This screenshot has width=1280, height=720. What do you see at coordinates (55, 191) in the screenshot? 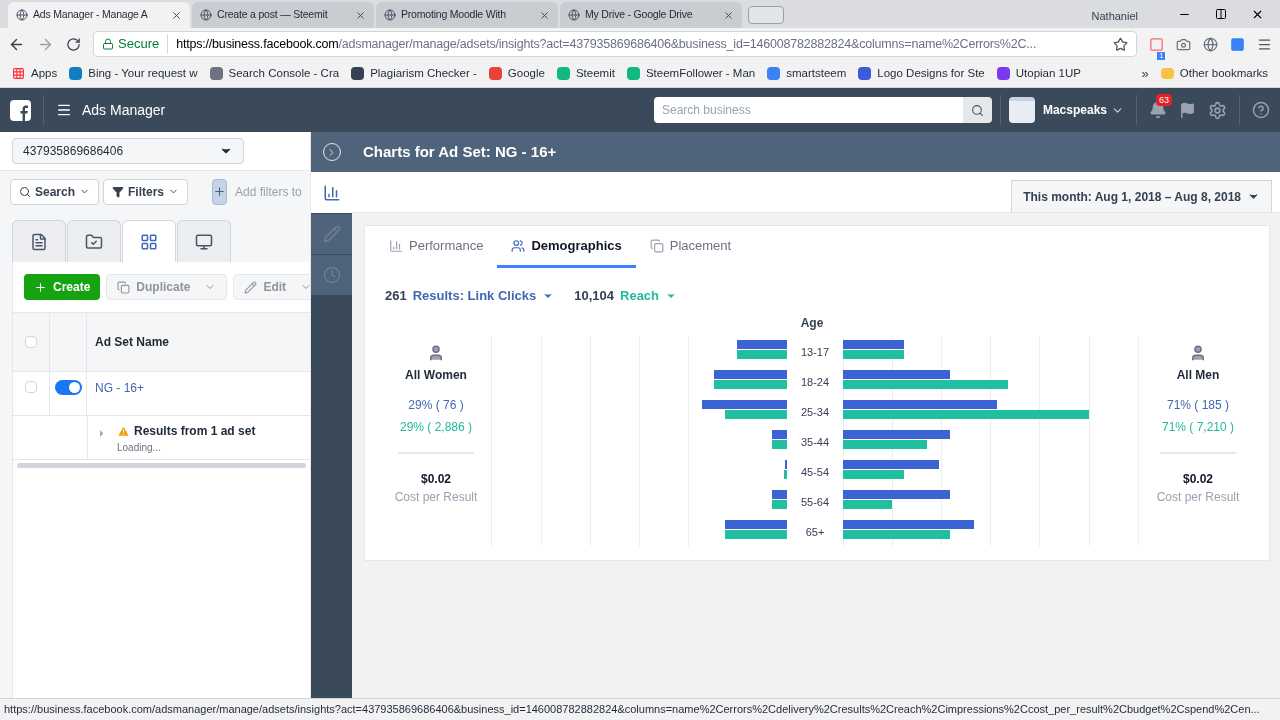
I see `search-button: Search` at bounding box center [55, 191].